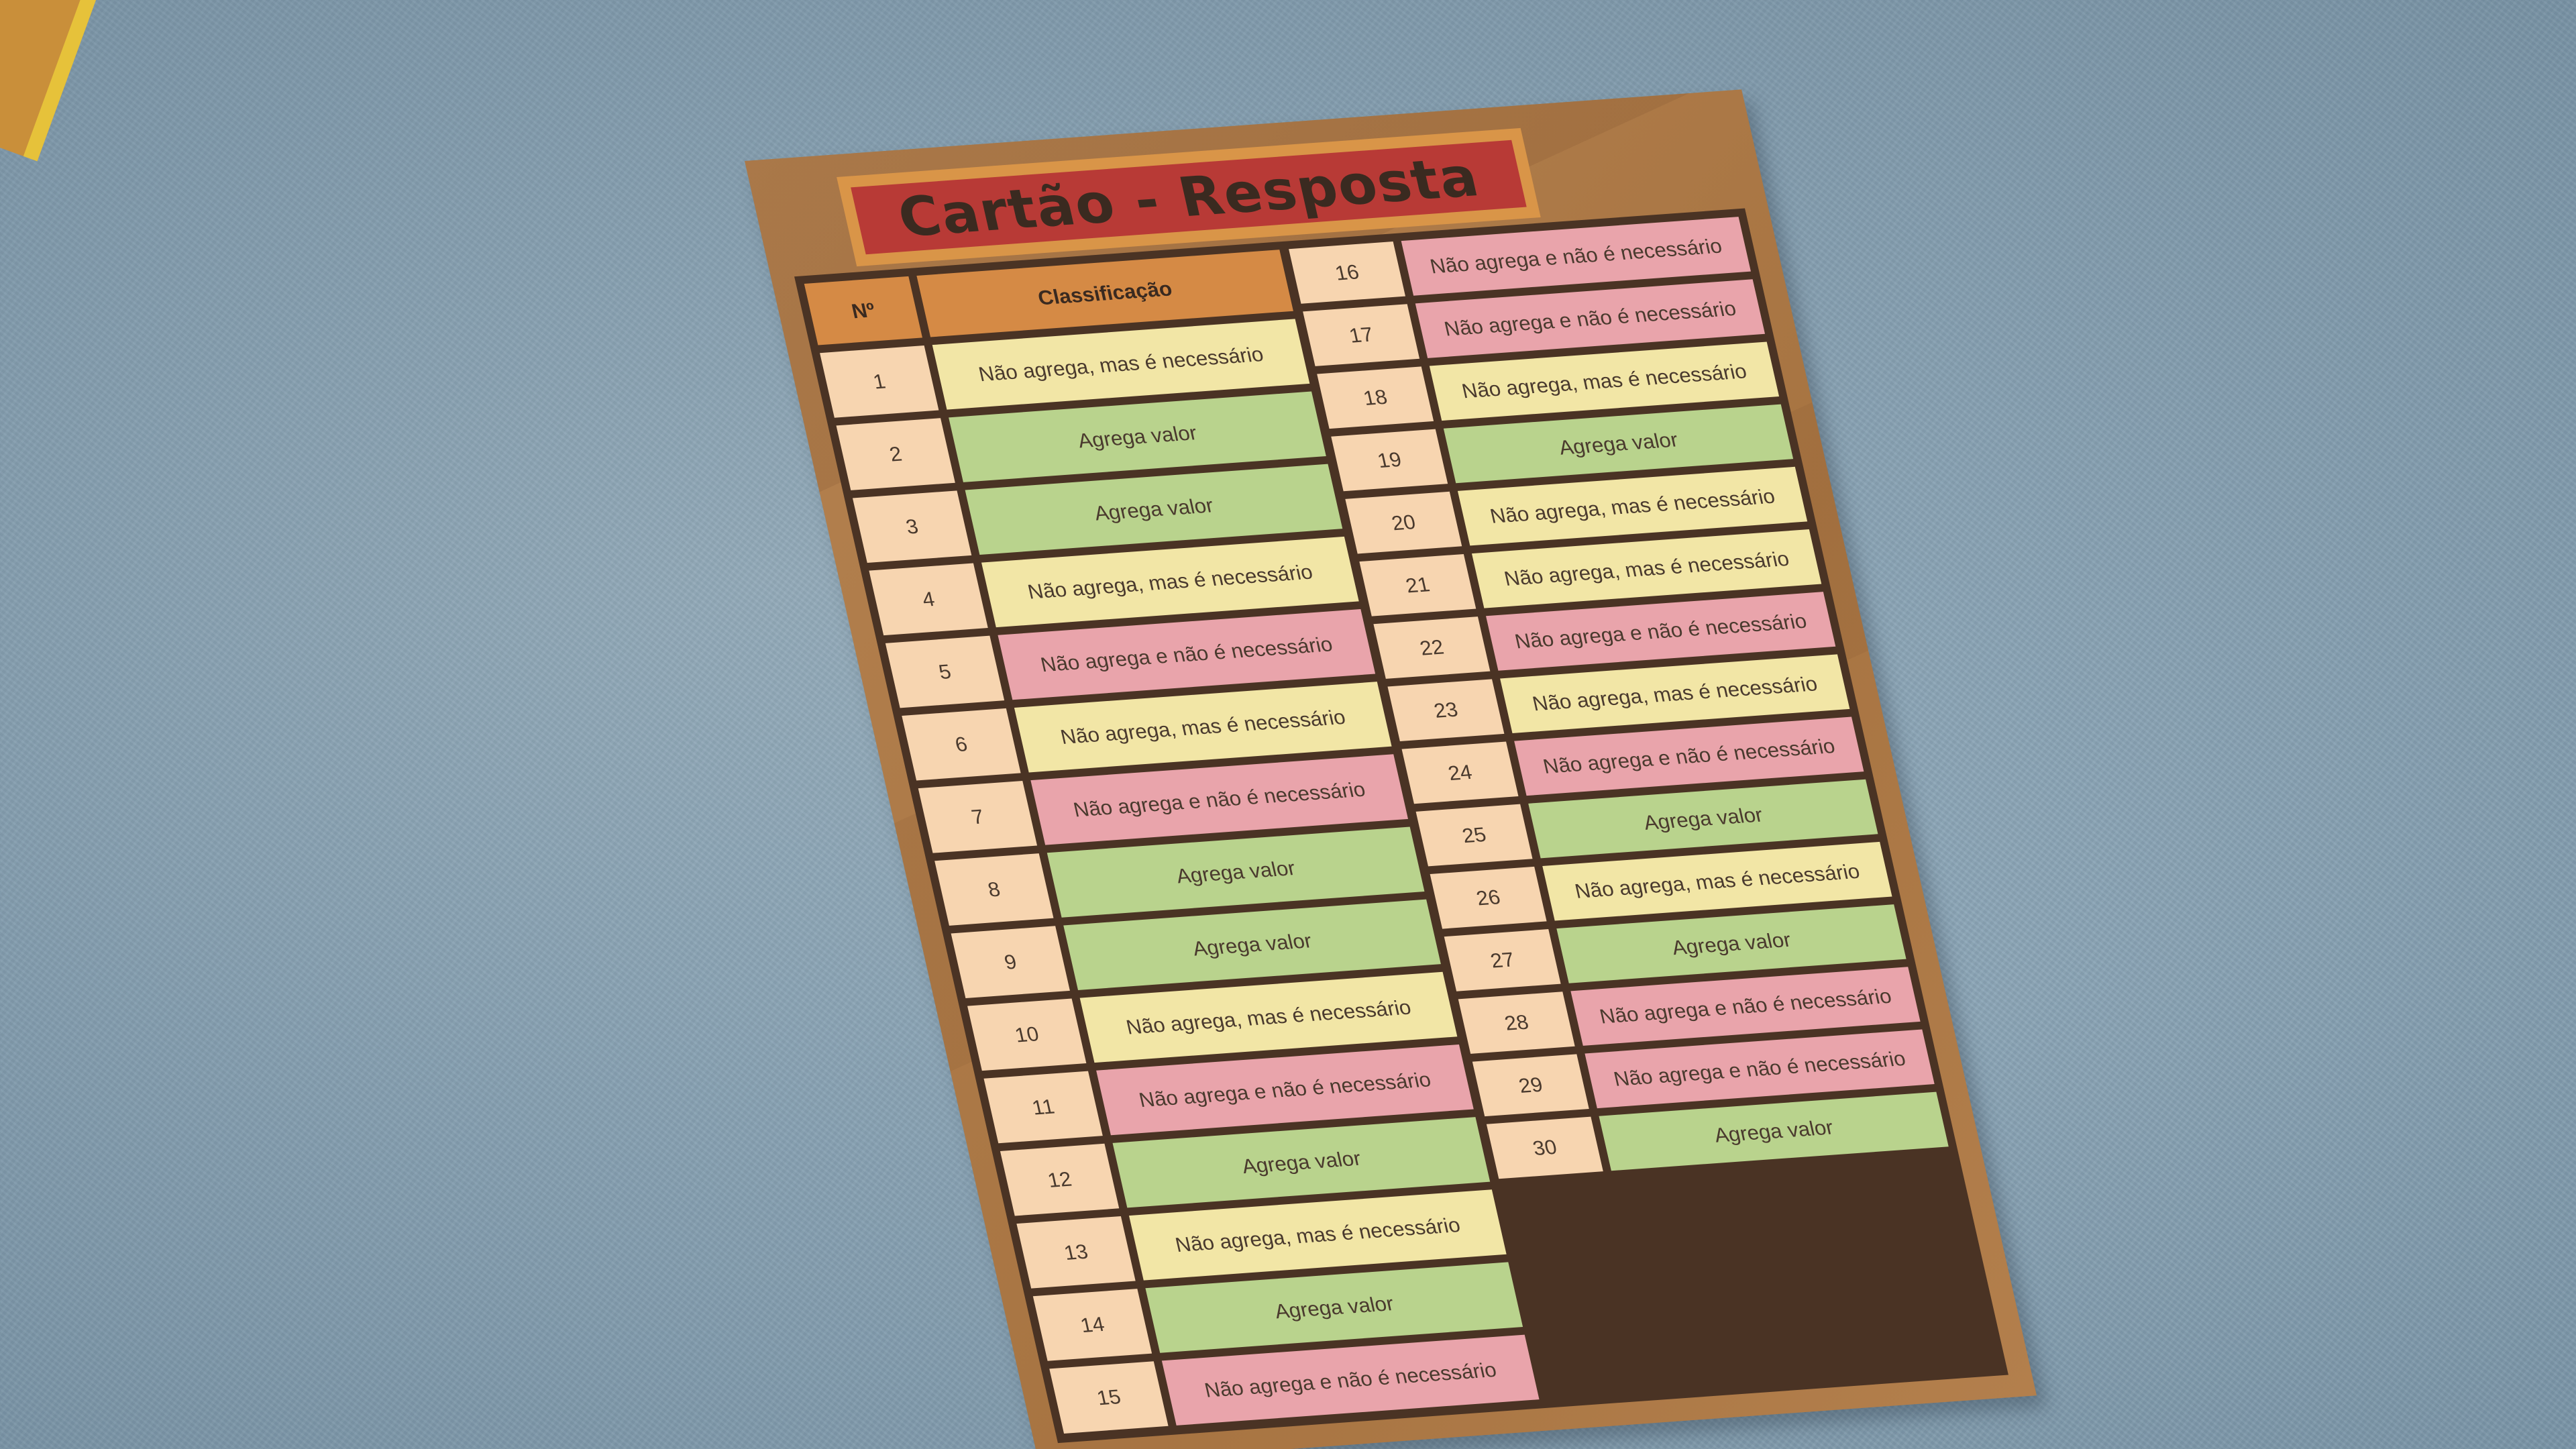 The width and height of the screenshot is (2576, 1449). What do you see at coordinates (863, 310) in the screenshot?
I see `header-number: Nº` at bounding box center [863, 310].